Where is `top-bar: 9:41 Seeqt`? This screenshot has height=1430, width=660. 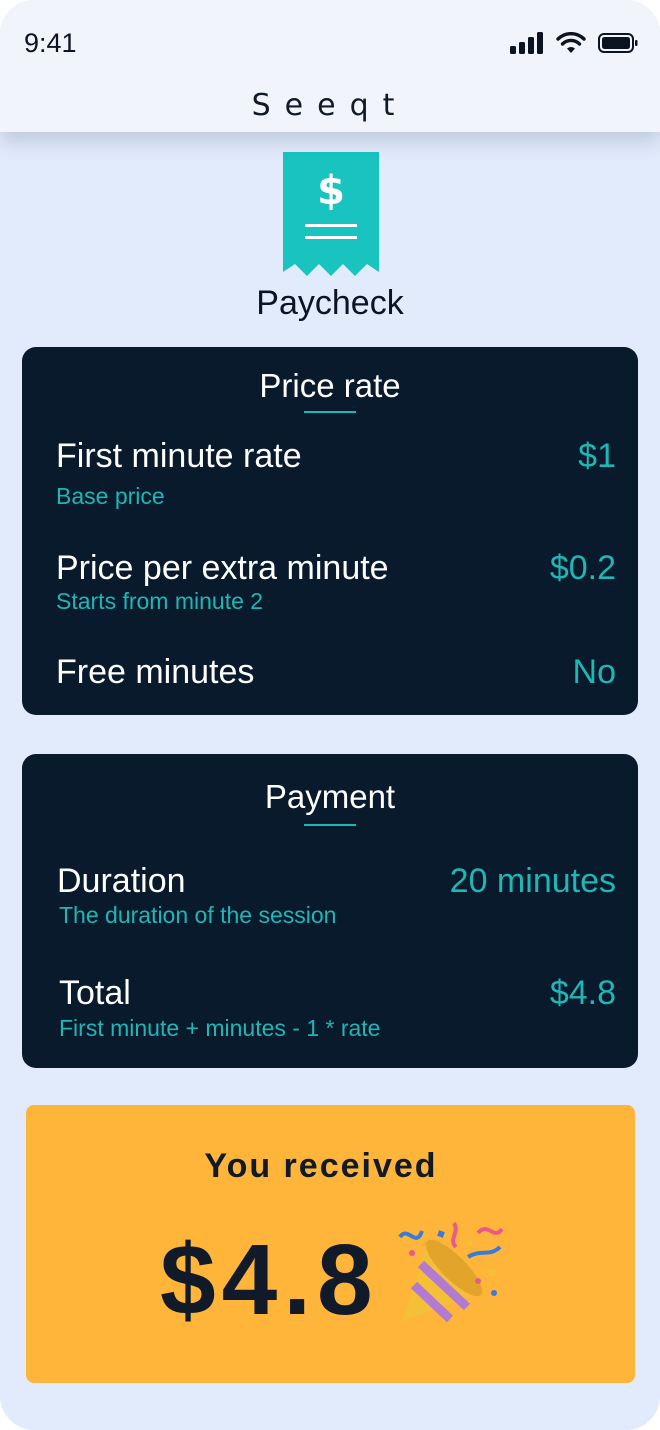
top-bar: 9:41 Seeqt is located at coordinates (330, 66).